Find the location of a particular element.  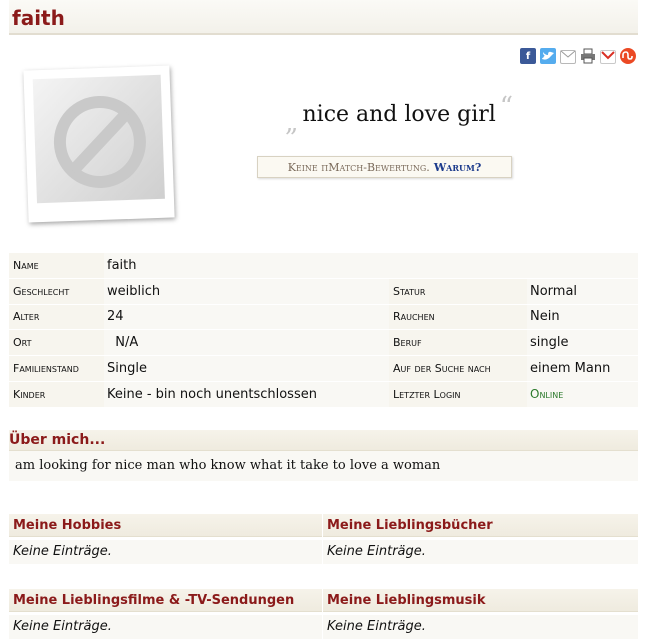

detail-label-search: Auf der Suche nach is located at coordinates (458, 368).